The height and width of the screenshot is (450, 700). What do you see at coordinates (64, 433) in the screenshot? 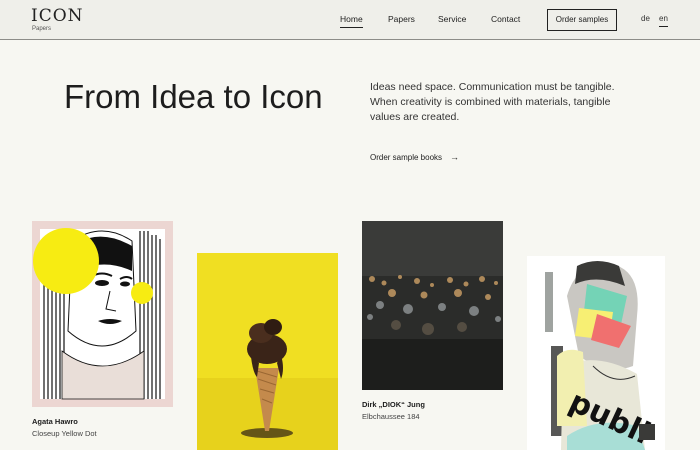
I see `work-title: Closeup Yellow Dot` at bounding box center [64, 433].